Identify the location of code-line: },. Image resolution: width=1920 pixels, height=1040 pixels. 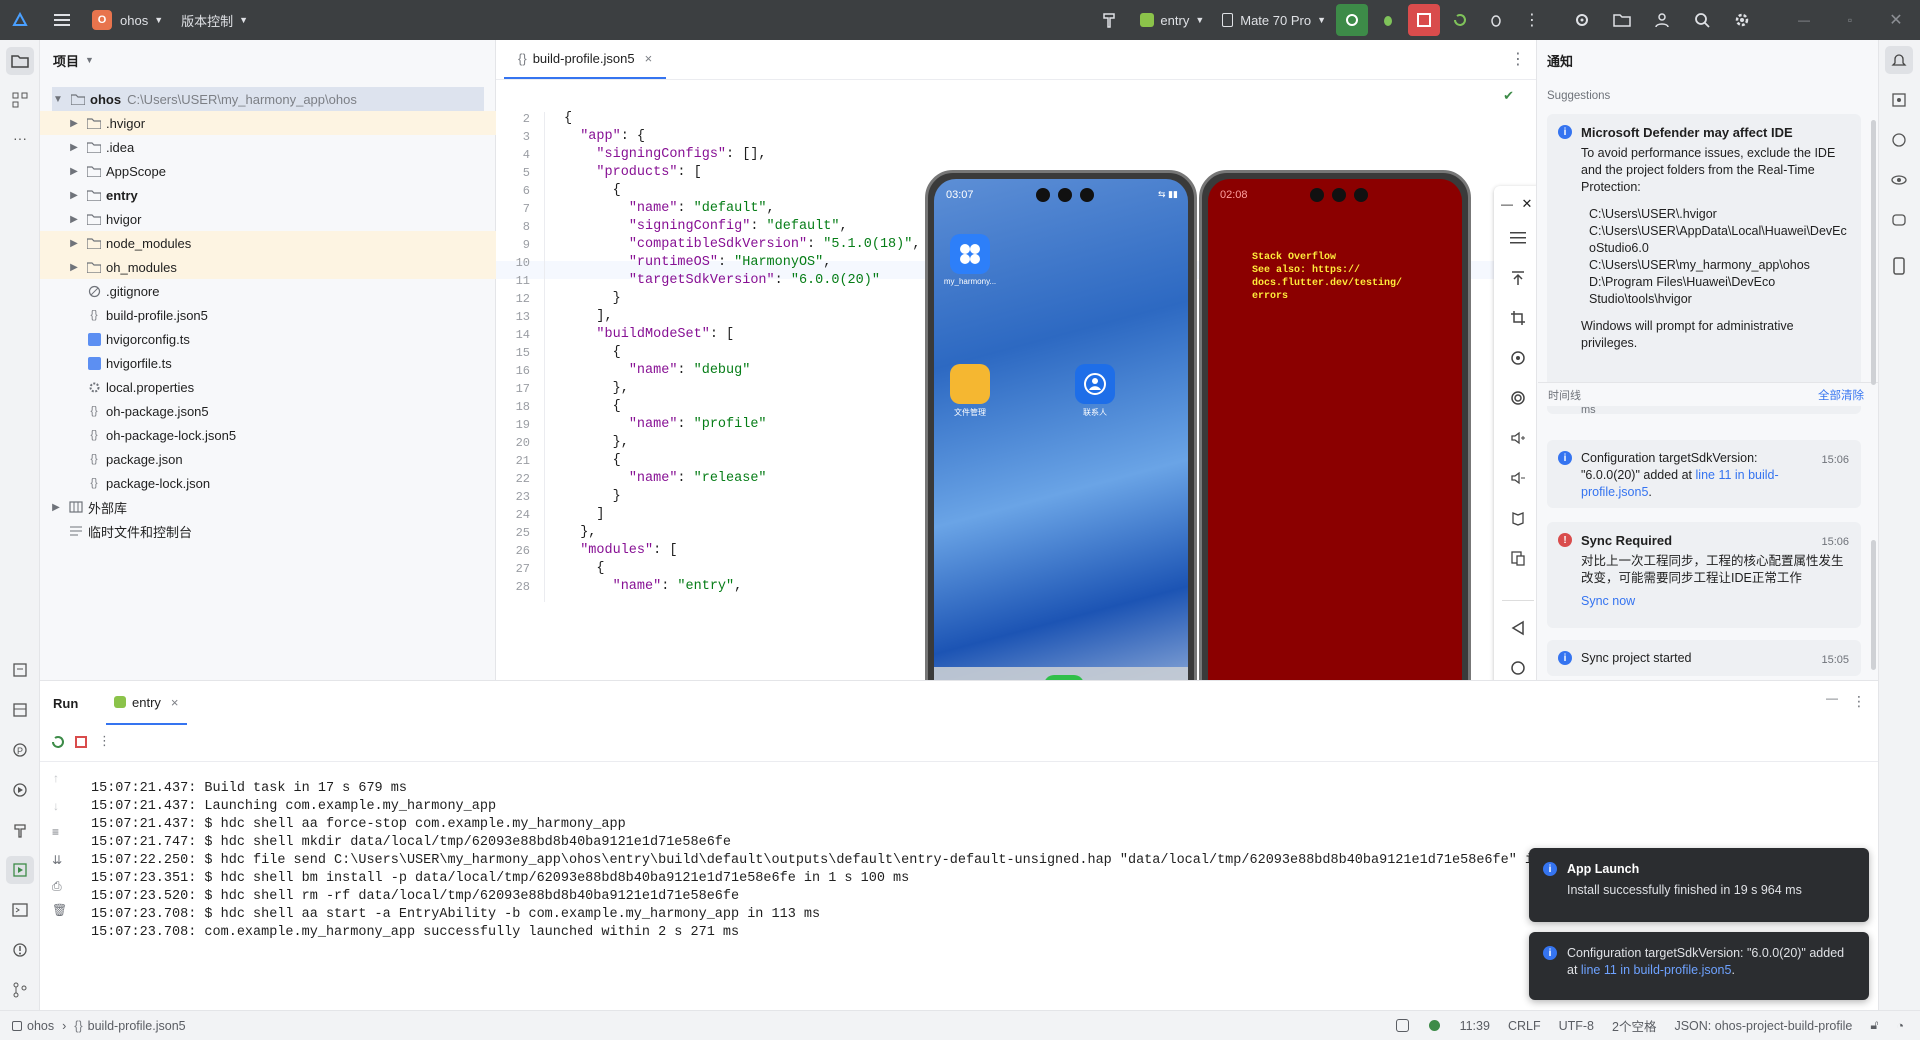
(596, 442).